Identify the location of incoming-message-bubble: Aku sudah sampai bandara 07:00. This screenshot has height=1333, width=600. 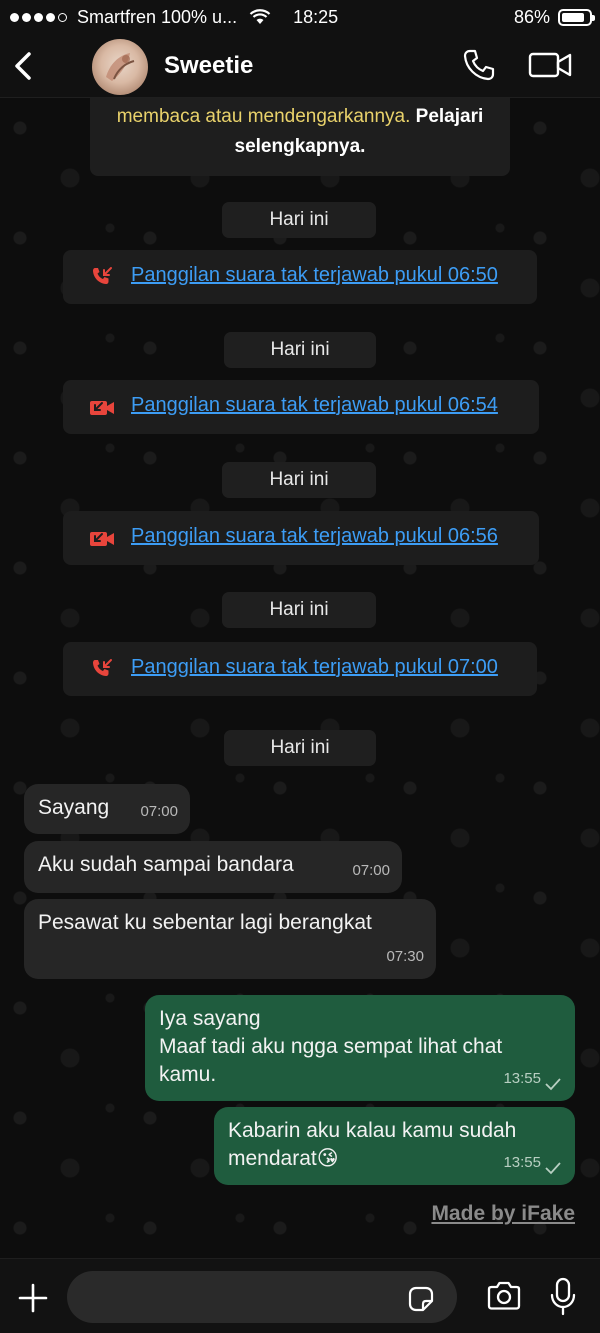
(213, 867).